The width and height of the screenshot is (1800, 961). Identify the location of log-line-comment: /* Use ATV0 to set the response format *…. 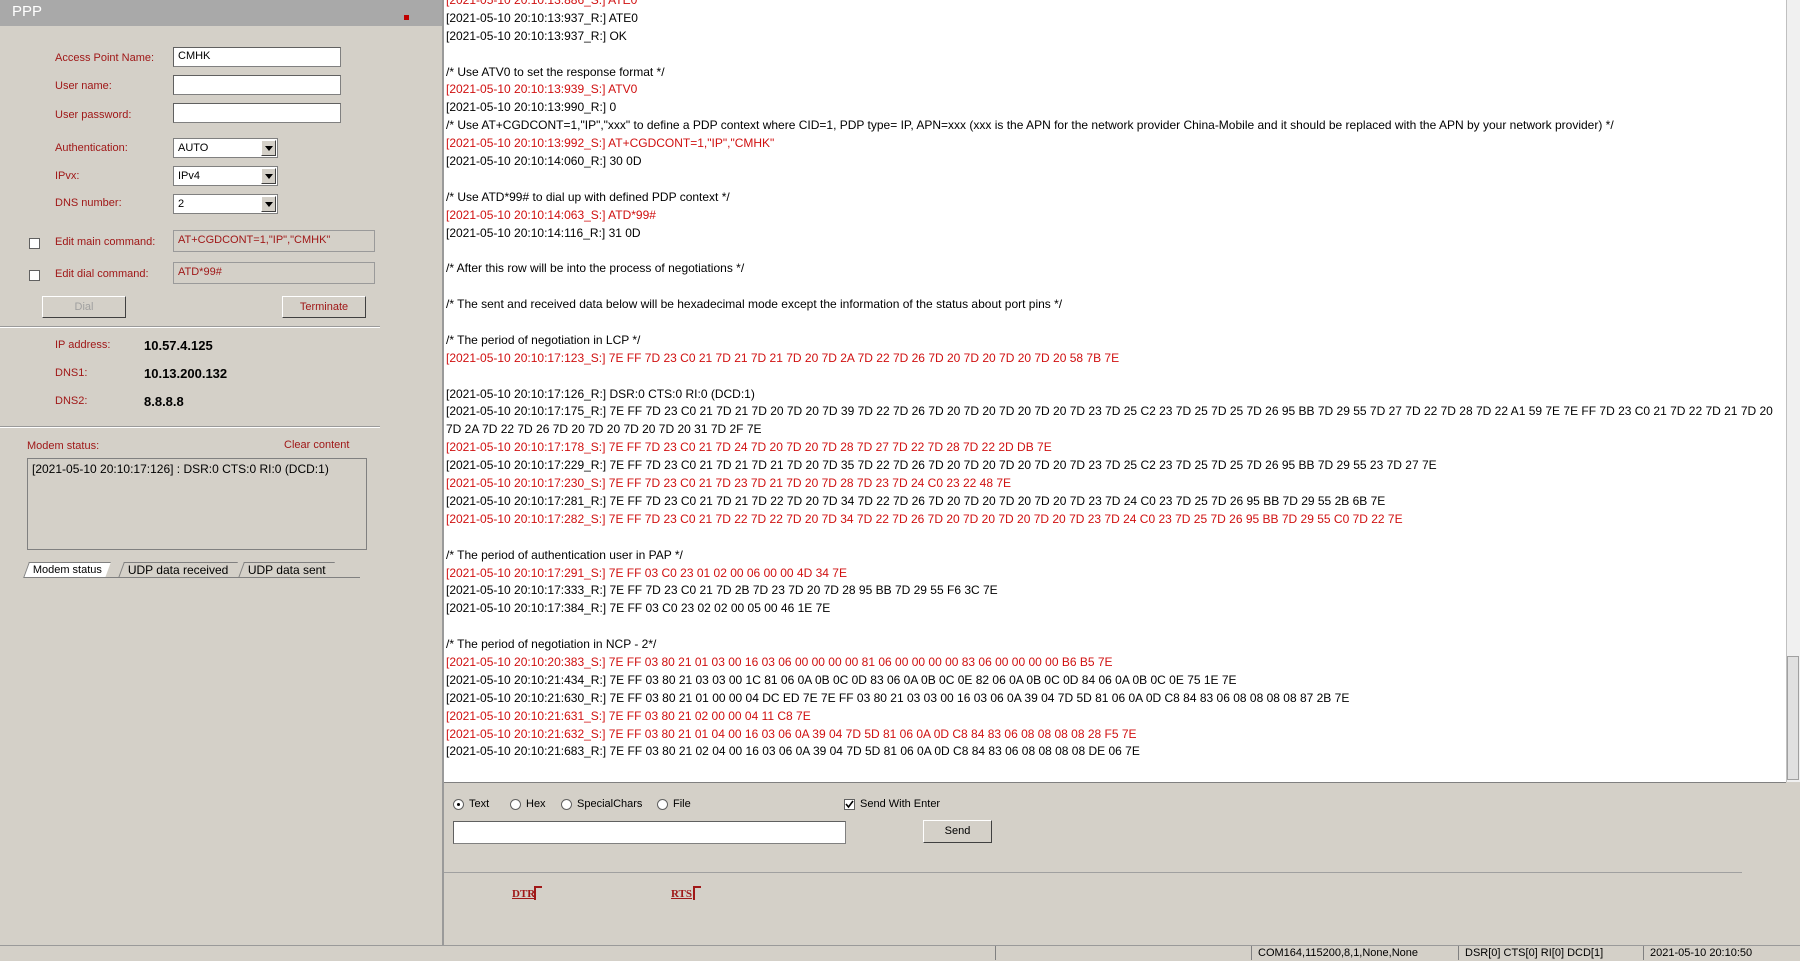
(555, 71).